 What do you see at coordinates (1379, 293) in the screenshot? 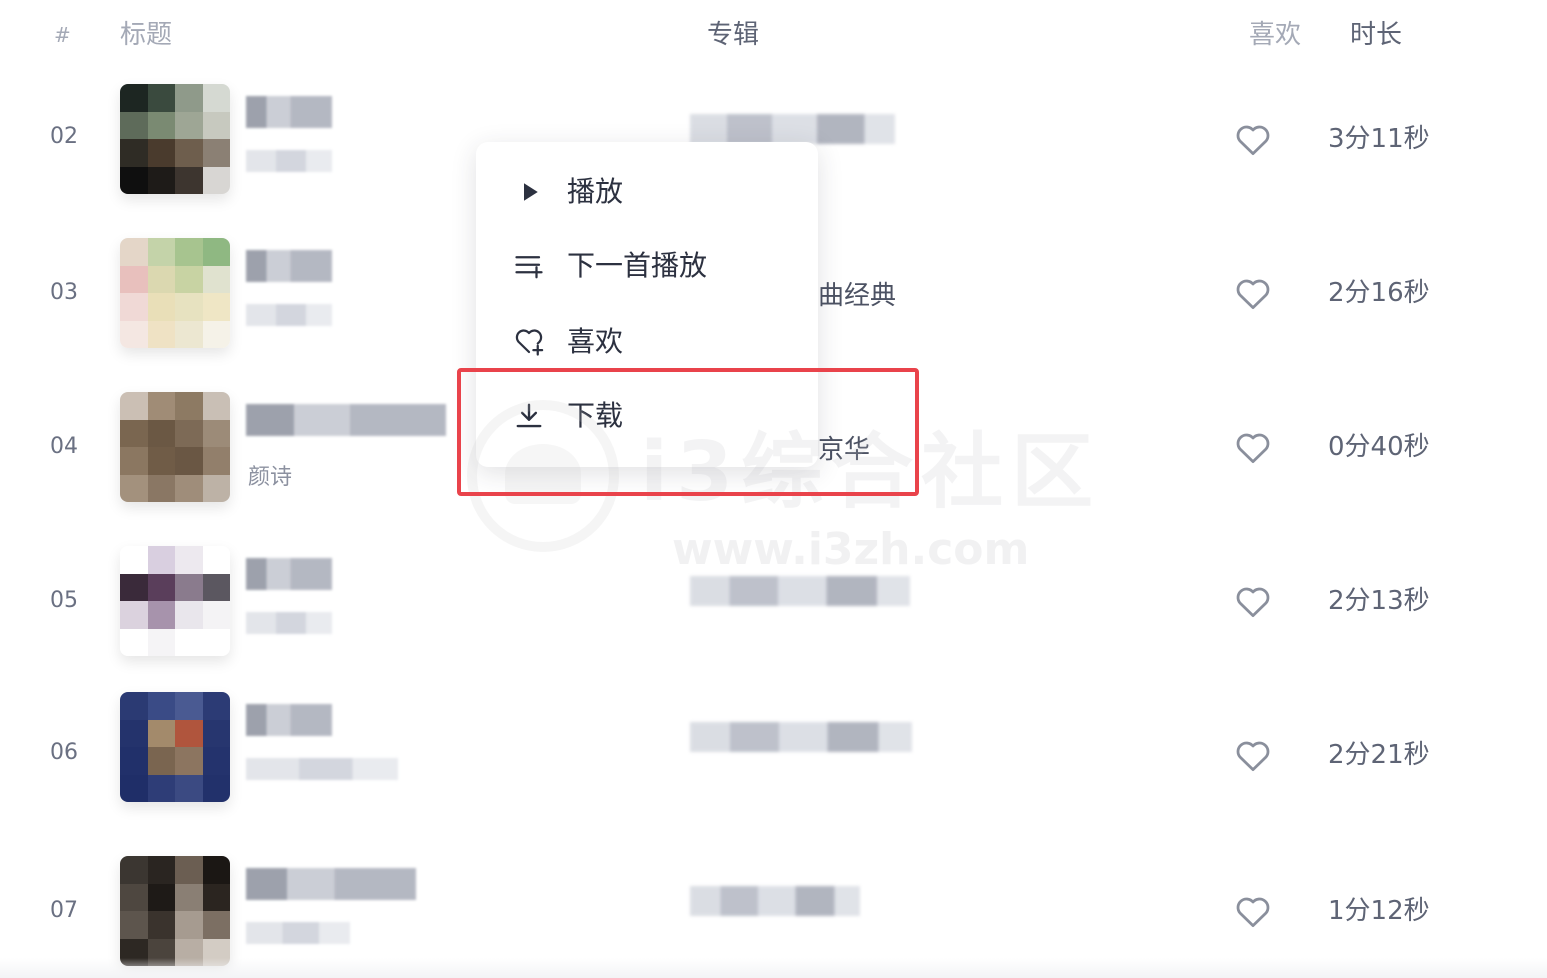
I see `track-duration: 2分16秒` at bounding box center [1379, 293].